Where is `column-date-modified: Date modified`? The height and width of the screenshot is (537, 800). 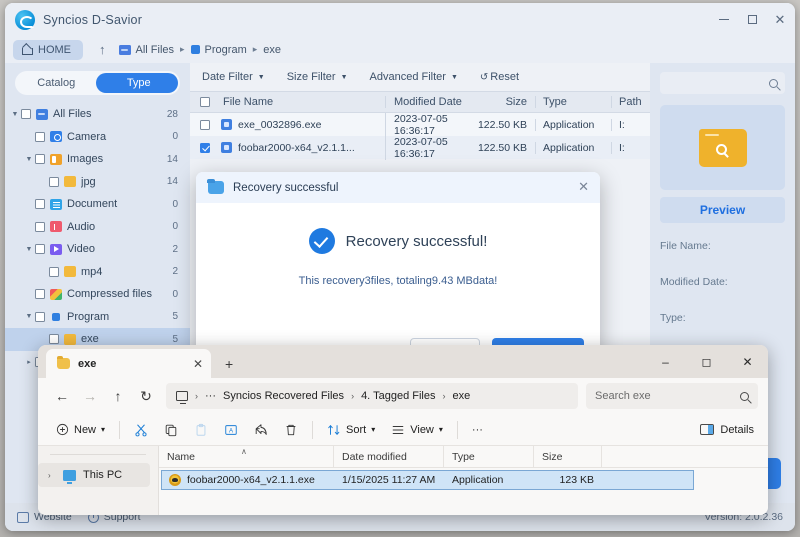
column-date-modified: Date modified is located at coordinates (389, 456).